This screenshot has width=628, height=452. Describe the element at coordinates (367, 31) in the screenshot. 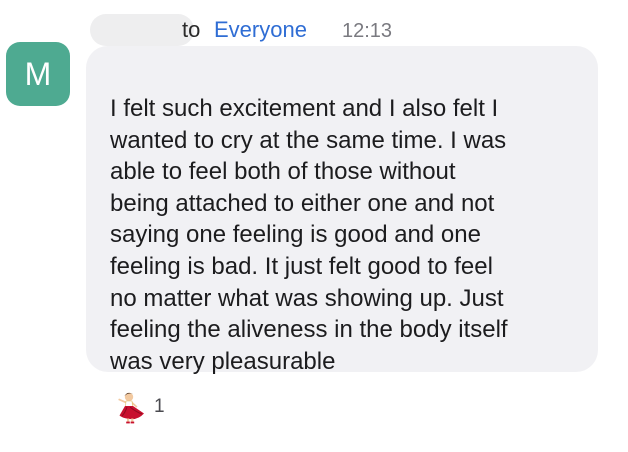

I see `message-timestamp: 12:13` at that location.